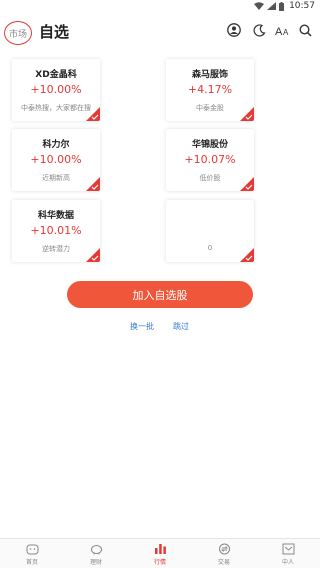 Image resolution: width=320 pixels, height=568 pixels. Describe the element at coordinates (95, 562) in the screenshot. I see `nav-label: 理财` at that location.